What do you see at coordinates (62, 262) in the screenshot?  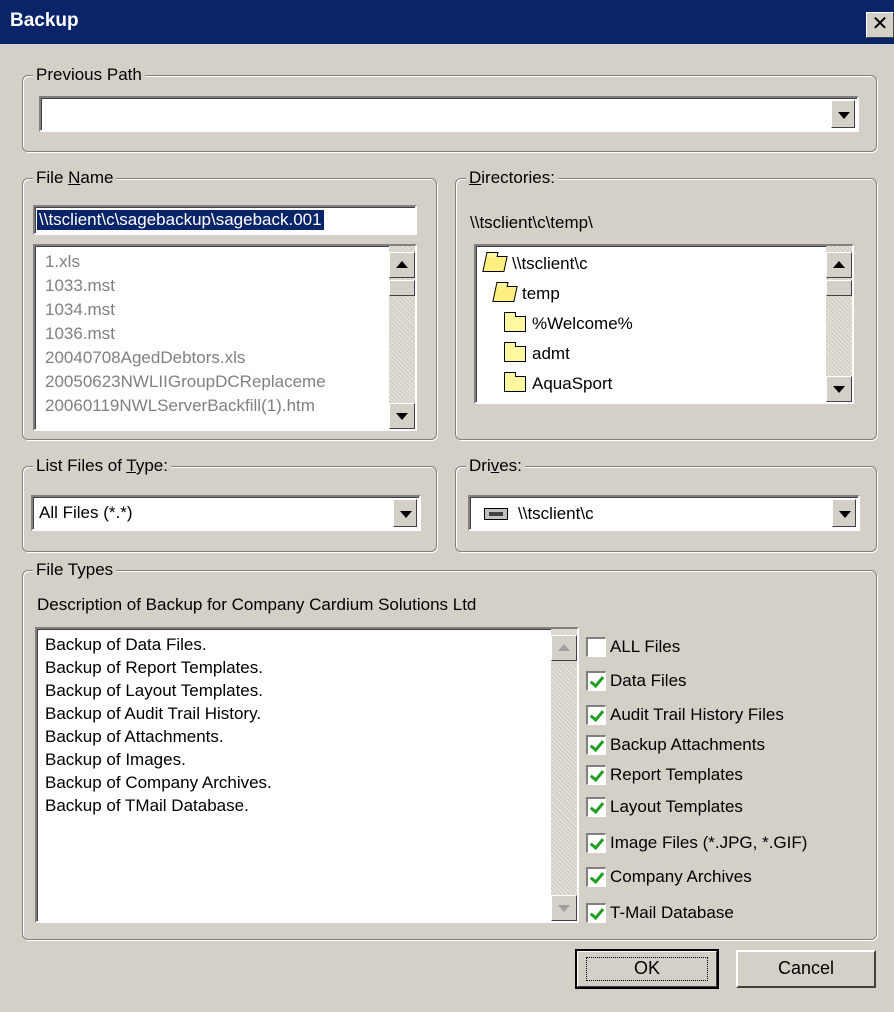 I see `list-item: 1.xls` at bounding box center [62, 262].